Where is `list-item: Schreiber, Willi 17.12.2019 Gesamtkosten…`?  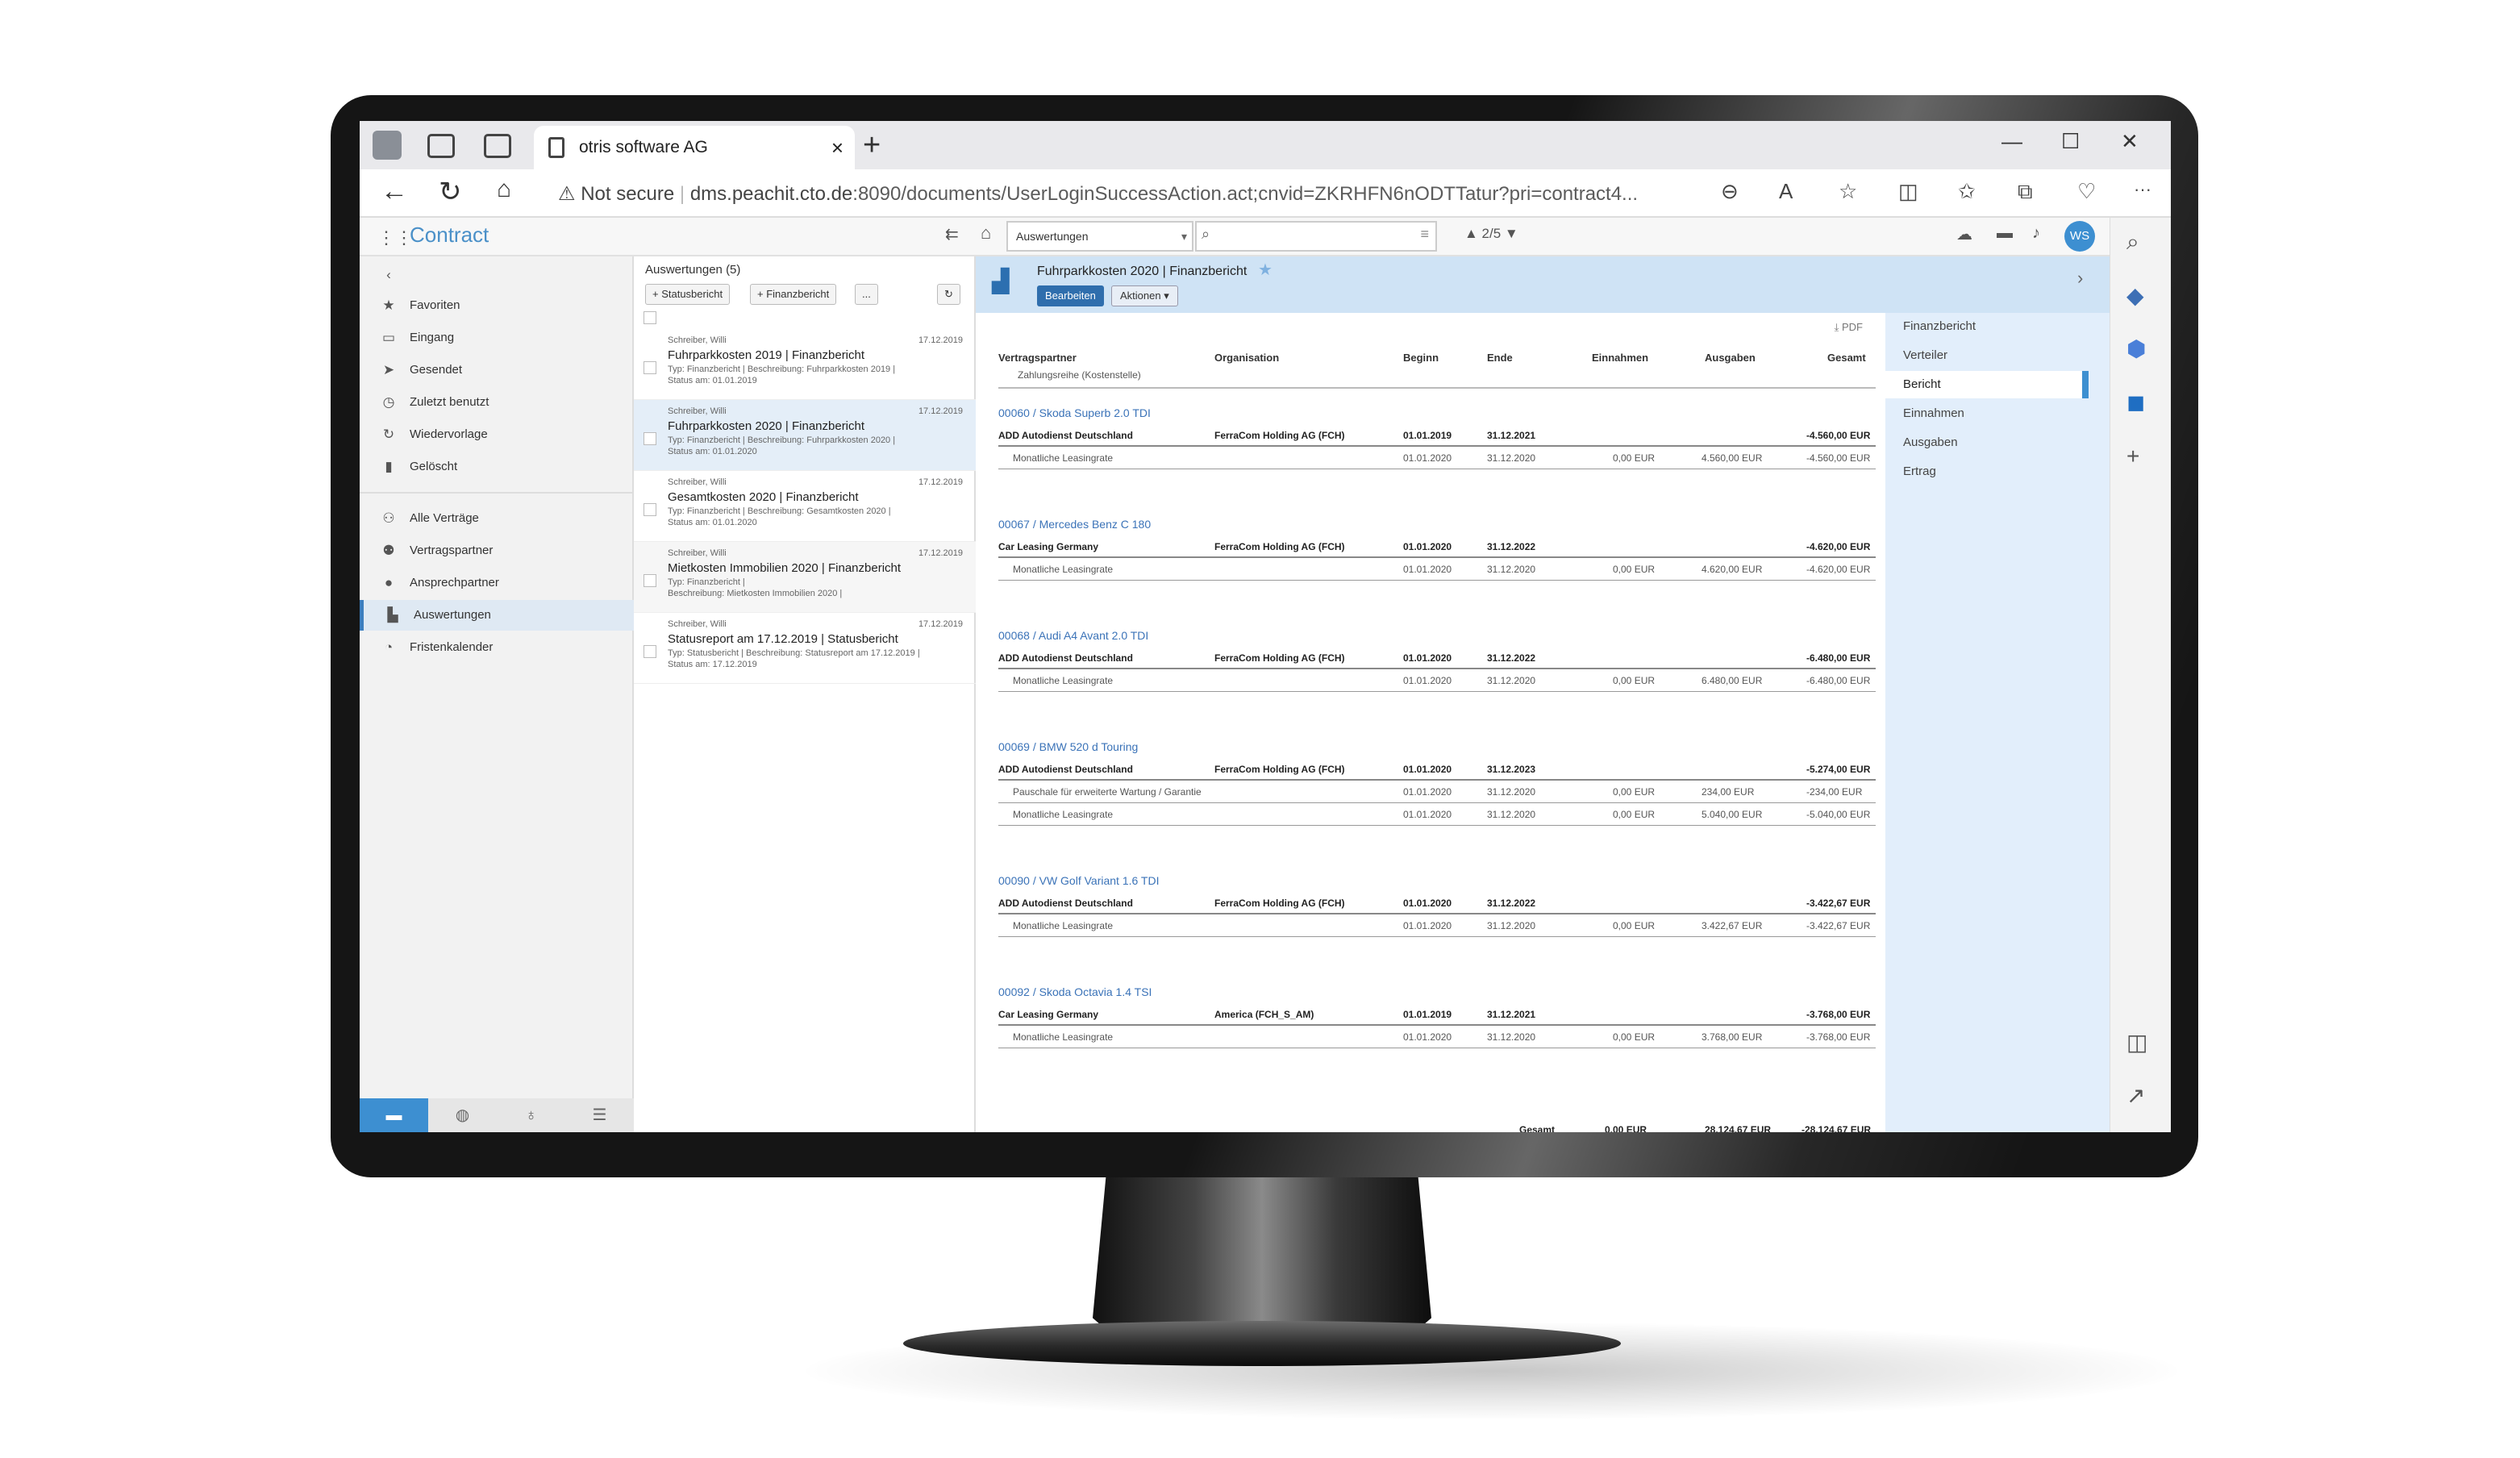
list-item: Schreiber, Willi 17.12.2019 Gesamtkosten… is located at coordinates (805, 506).